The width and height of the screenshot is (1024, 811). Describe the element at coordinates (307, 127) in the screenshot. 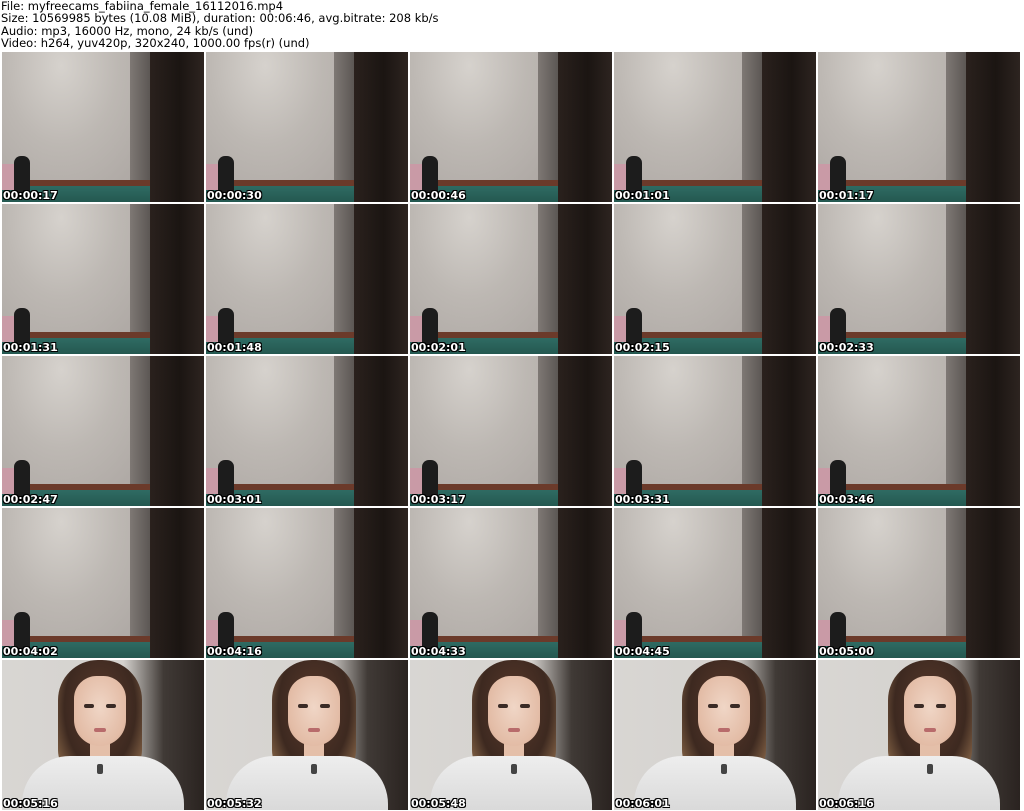

I see `thumbnail-tile: 00:00:30` at that location.